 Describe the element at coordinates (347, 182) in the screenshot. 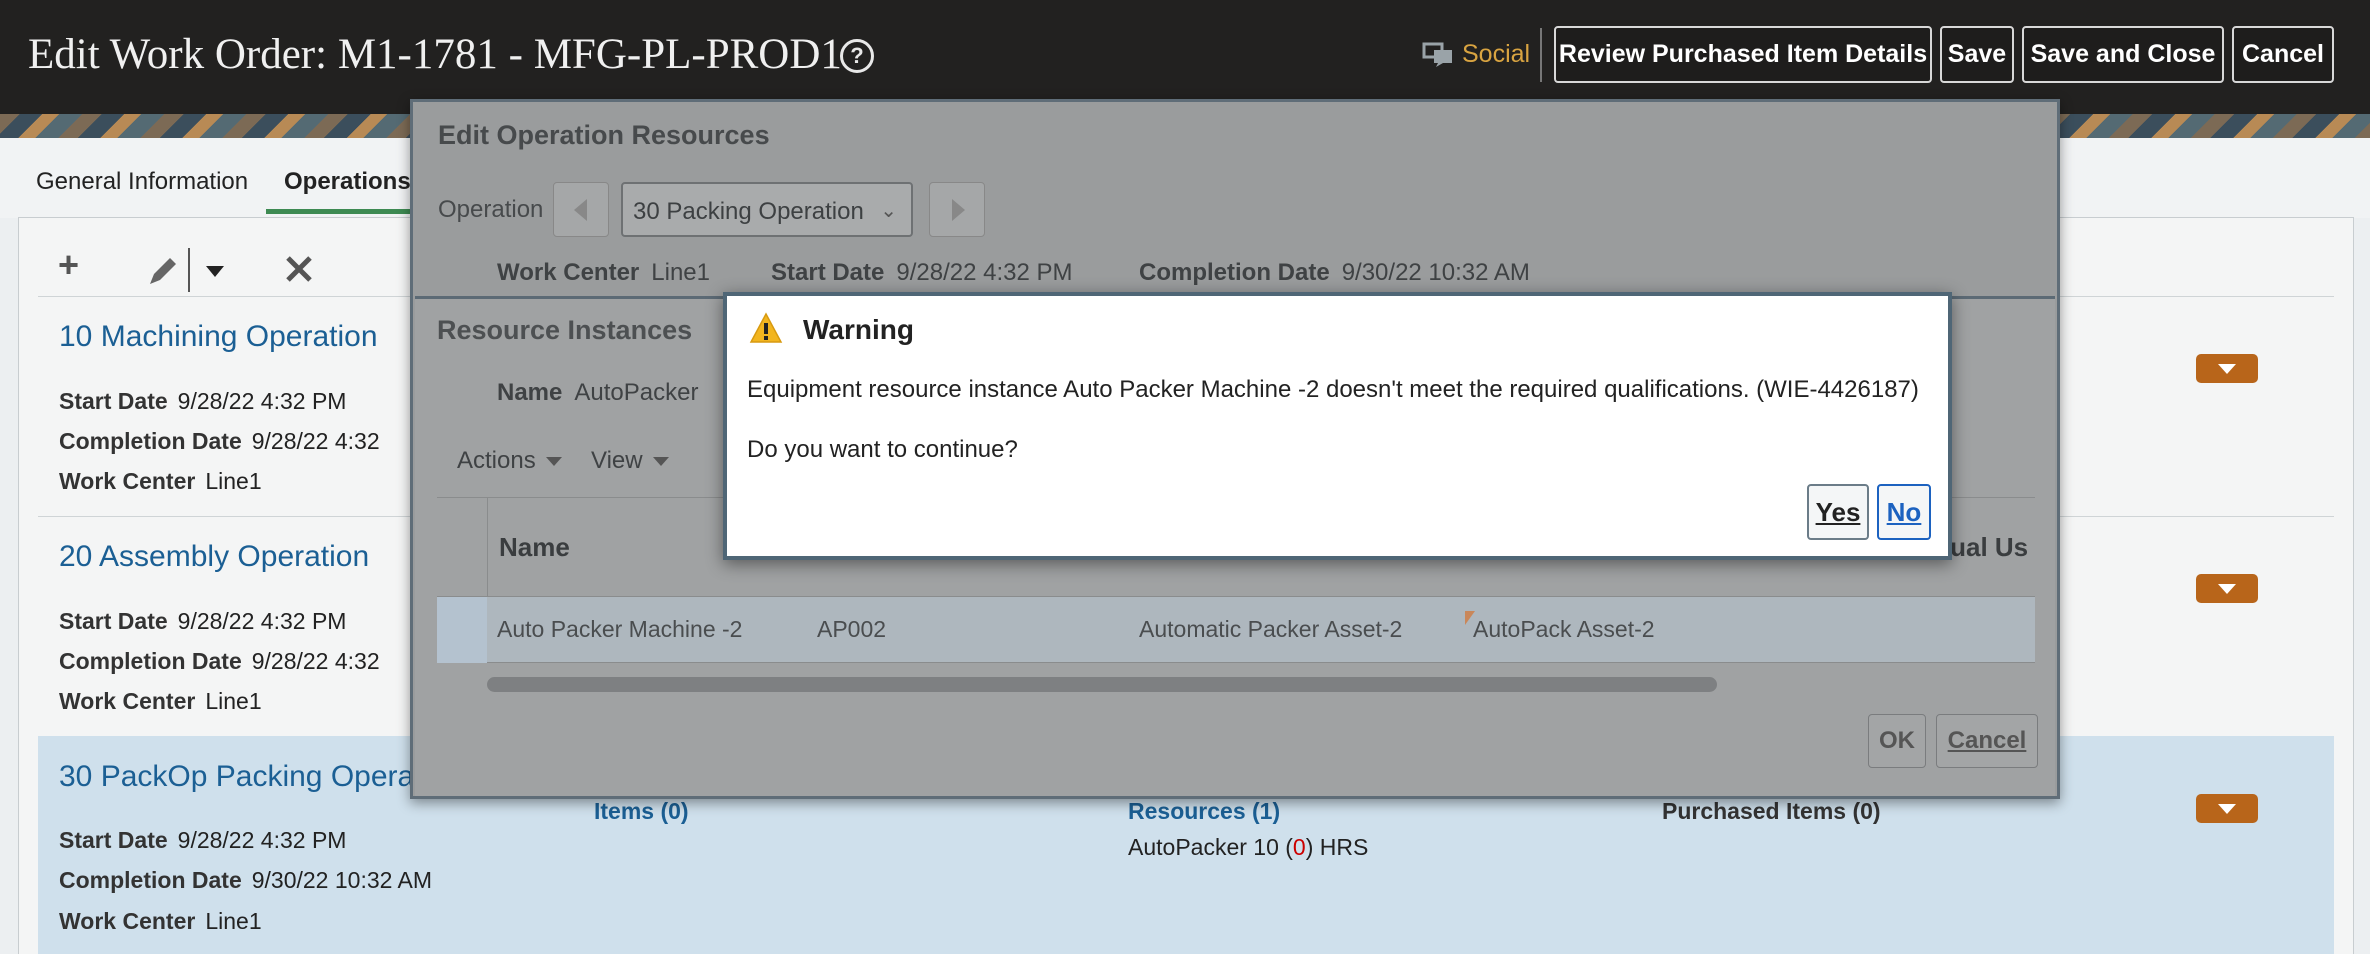

I see `tab-operations: Operations` at that location.